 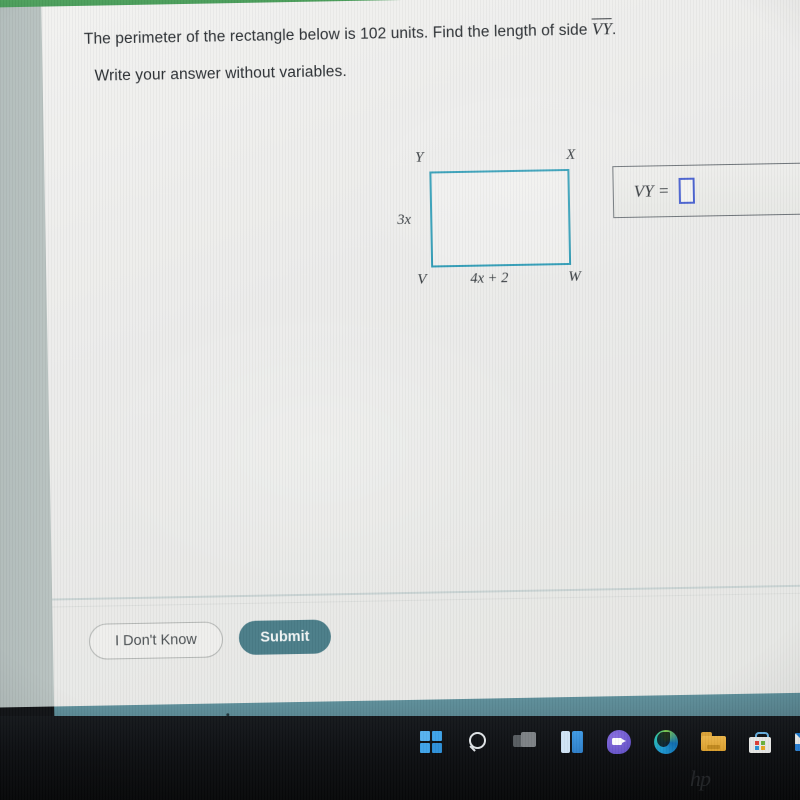 I want to click on mail-icon, so click(x=797, y=742).